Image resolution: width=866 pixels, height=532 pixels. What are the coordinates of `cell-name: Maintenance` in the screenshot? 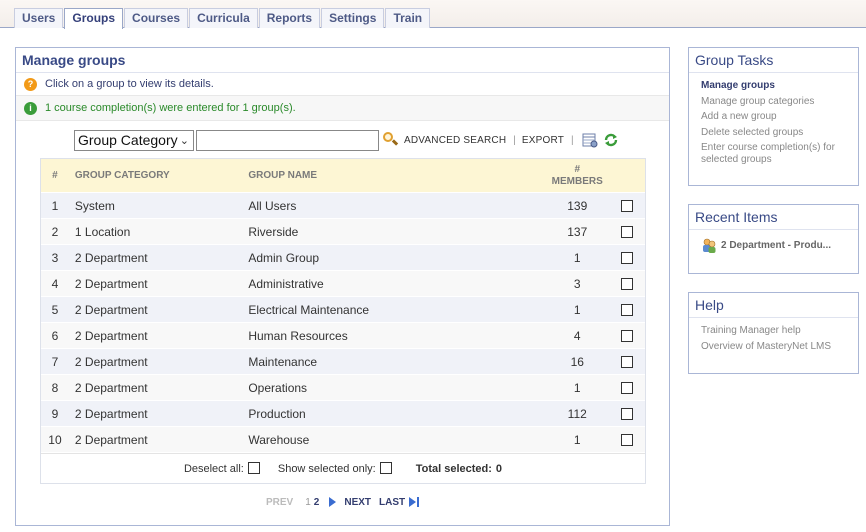 It's located at (394, 361).